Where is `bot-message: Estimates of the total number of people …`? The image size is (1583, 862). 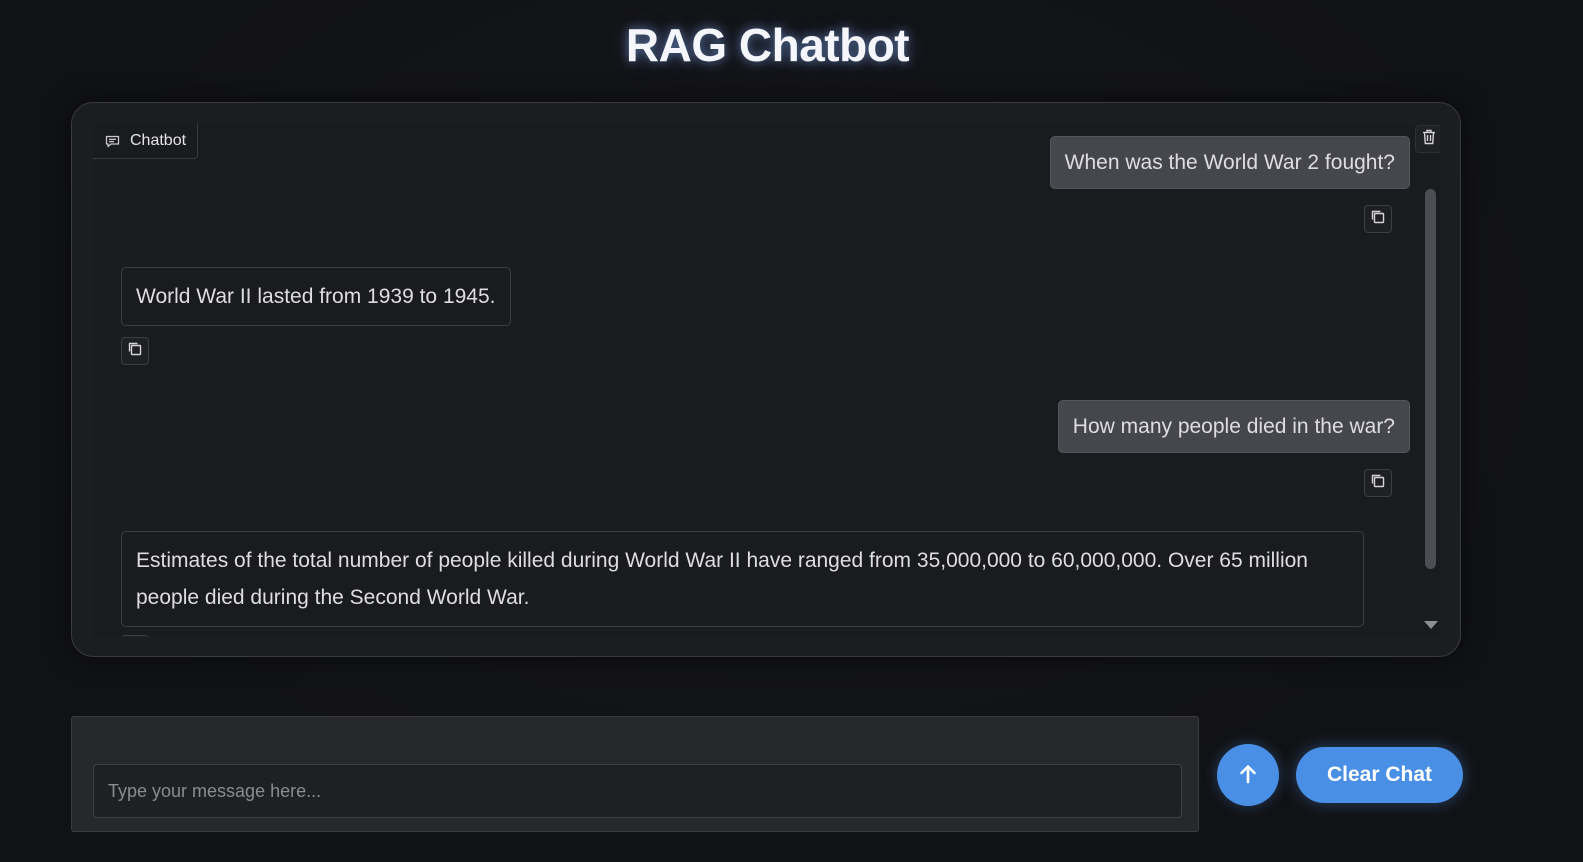 bot-message: Estimates of the total number of people … is located at coordinates (742, 579).